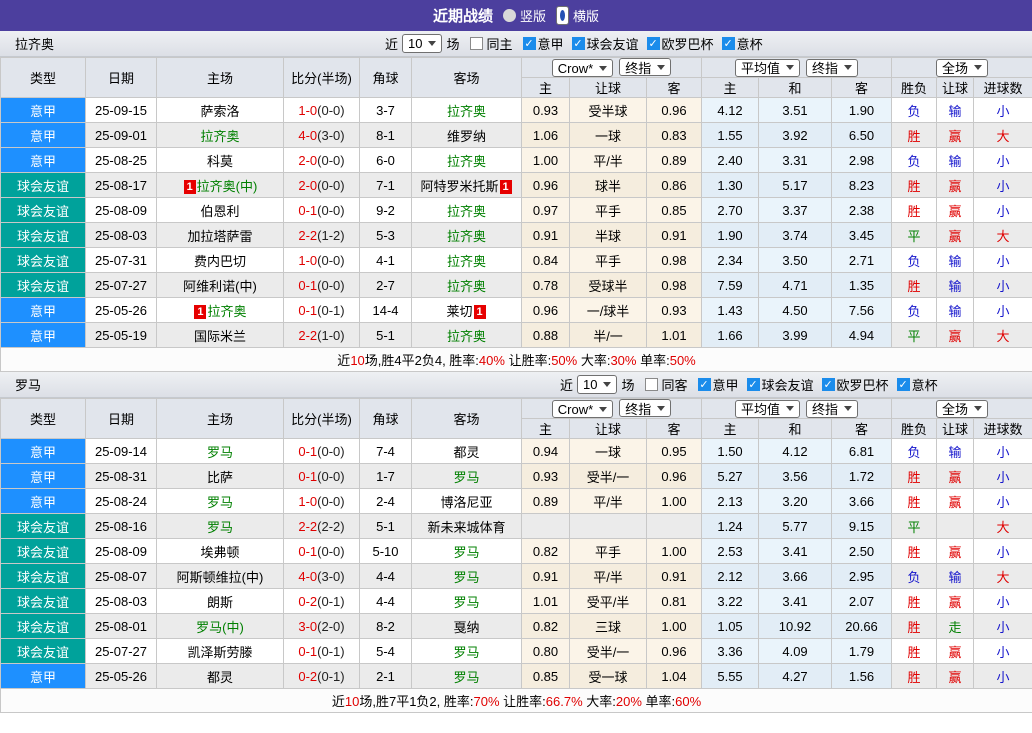  Describe the element at coordinates (795, 676) in the screenshot. I see `avg-draw-cell: 4.27` at that location.